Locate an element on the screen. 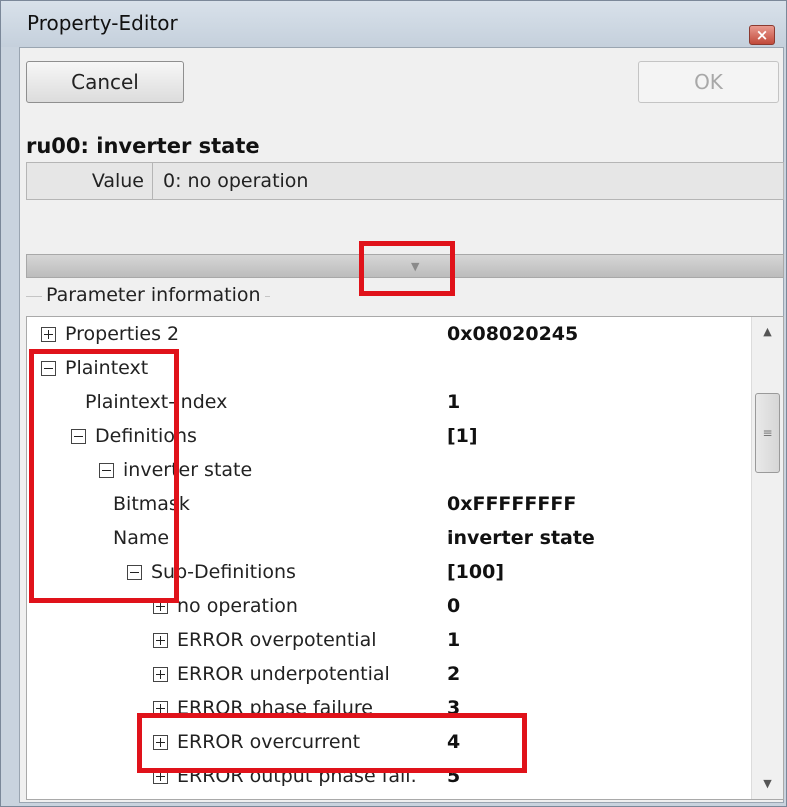  window-title: Property-Editor is located at coordinates (102, 23).